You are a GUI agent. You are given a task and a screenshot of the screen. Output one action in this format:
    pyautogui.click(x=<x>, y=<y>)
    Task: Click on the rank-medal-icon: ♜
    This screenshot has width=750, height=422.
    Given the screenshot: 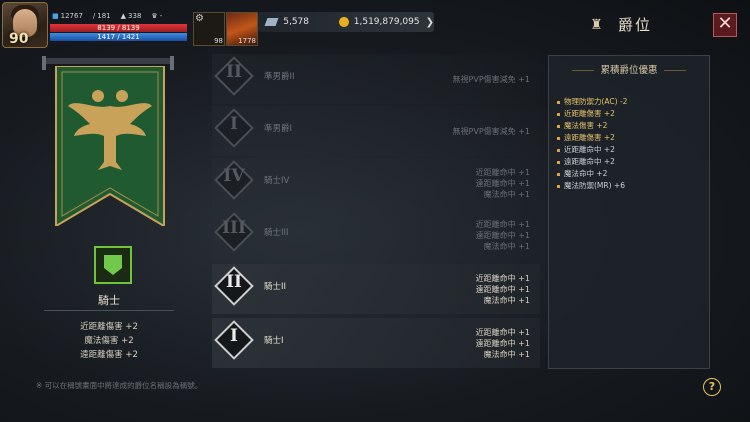 What is the action you would take?
    pyautogui.click(x=596, y=24)
    